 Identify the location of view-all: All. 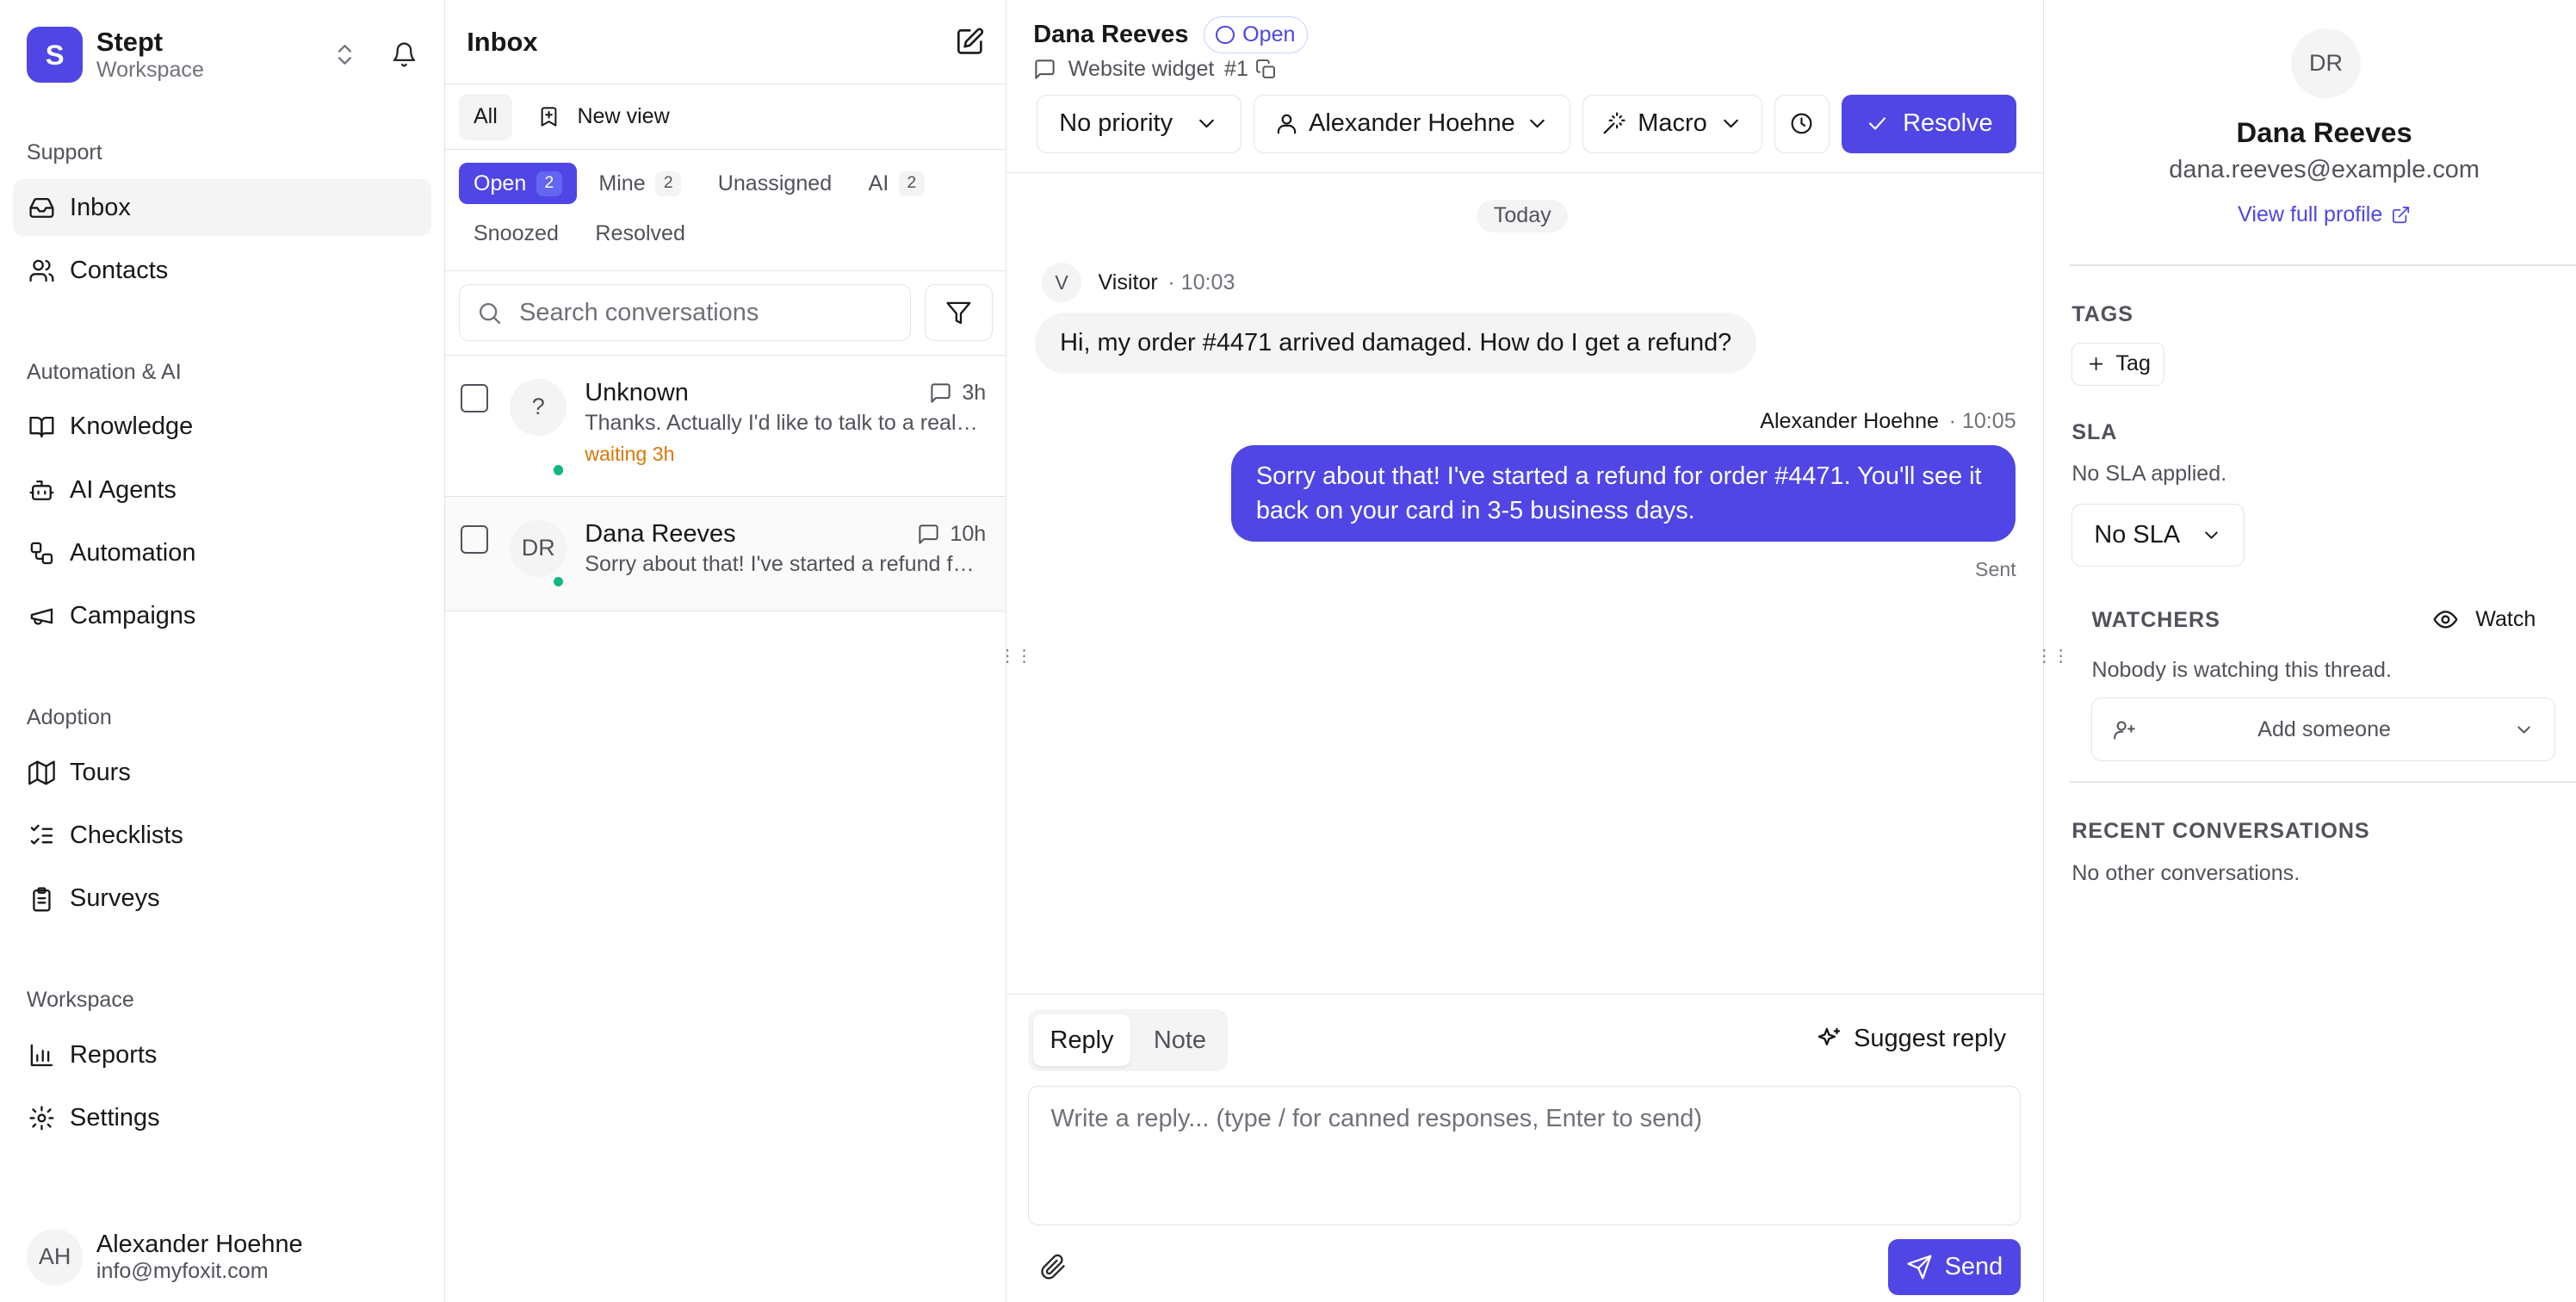
(486, 117).